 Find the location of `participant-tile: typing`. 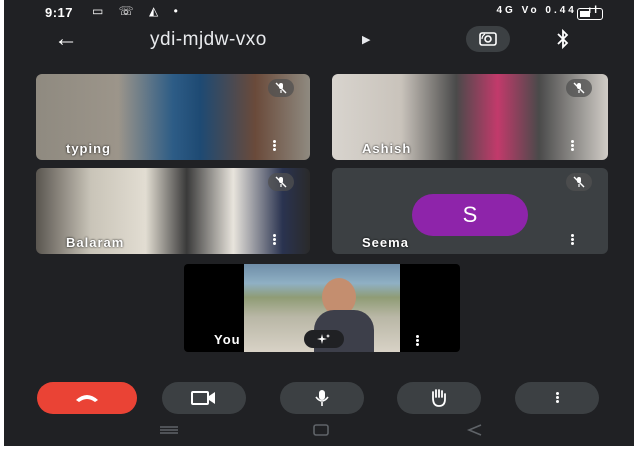

participant-tile: typing is located at coordinates (173, 117).